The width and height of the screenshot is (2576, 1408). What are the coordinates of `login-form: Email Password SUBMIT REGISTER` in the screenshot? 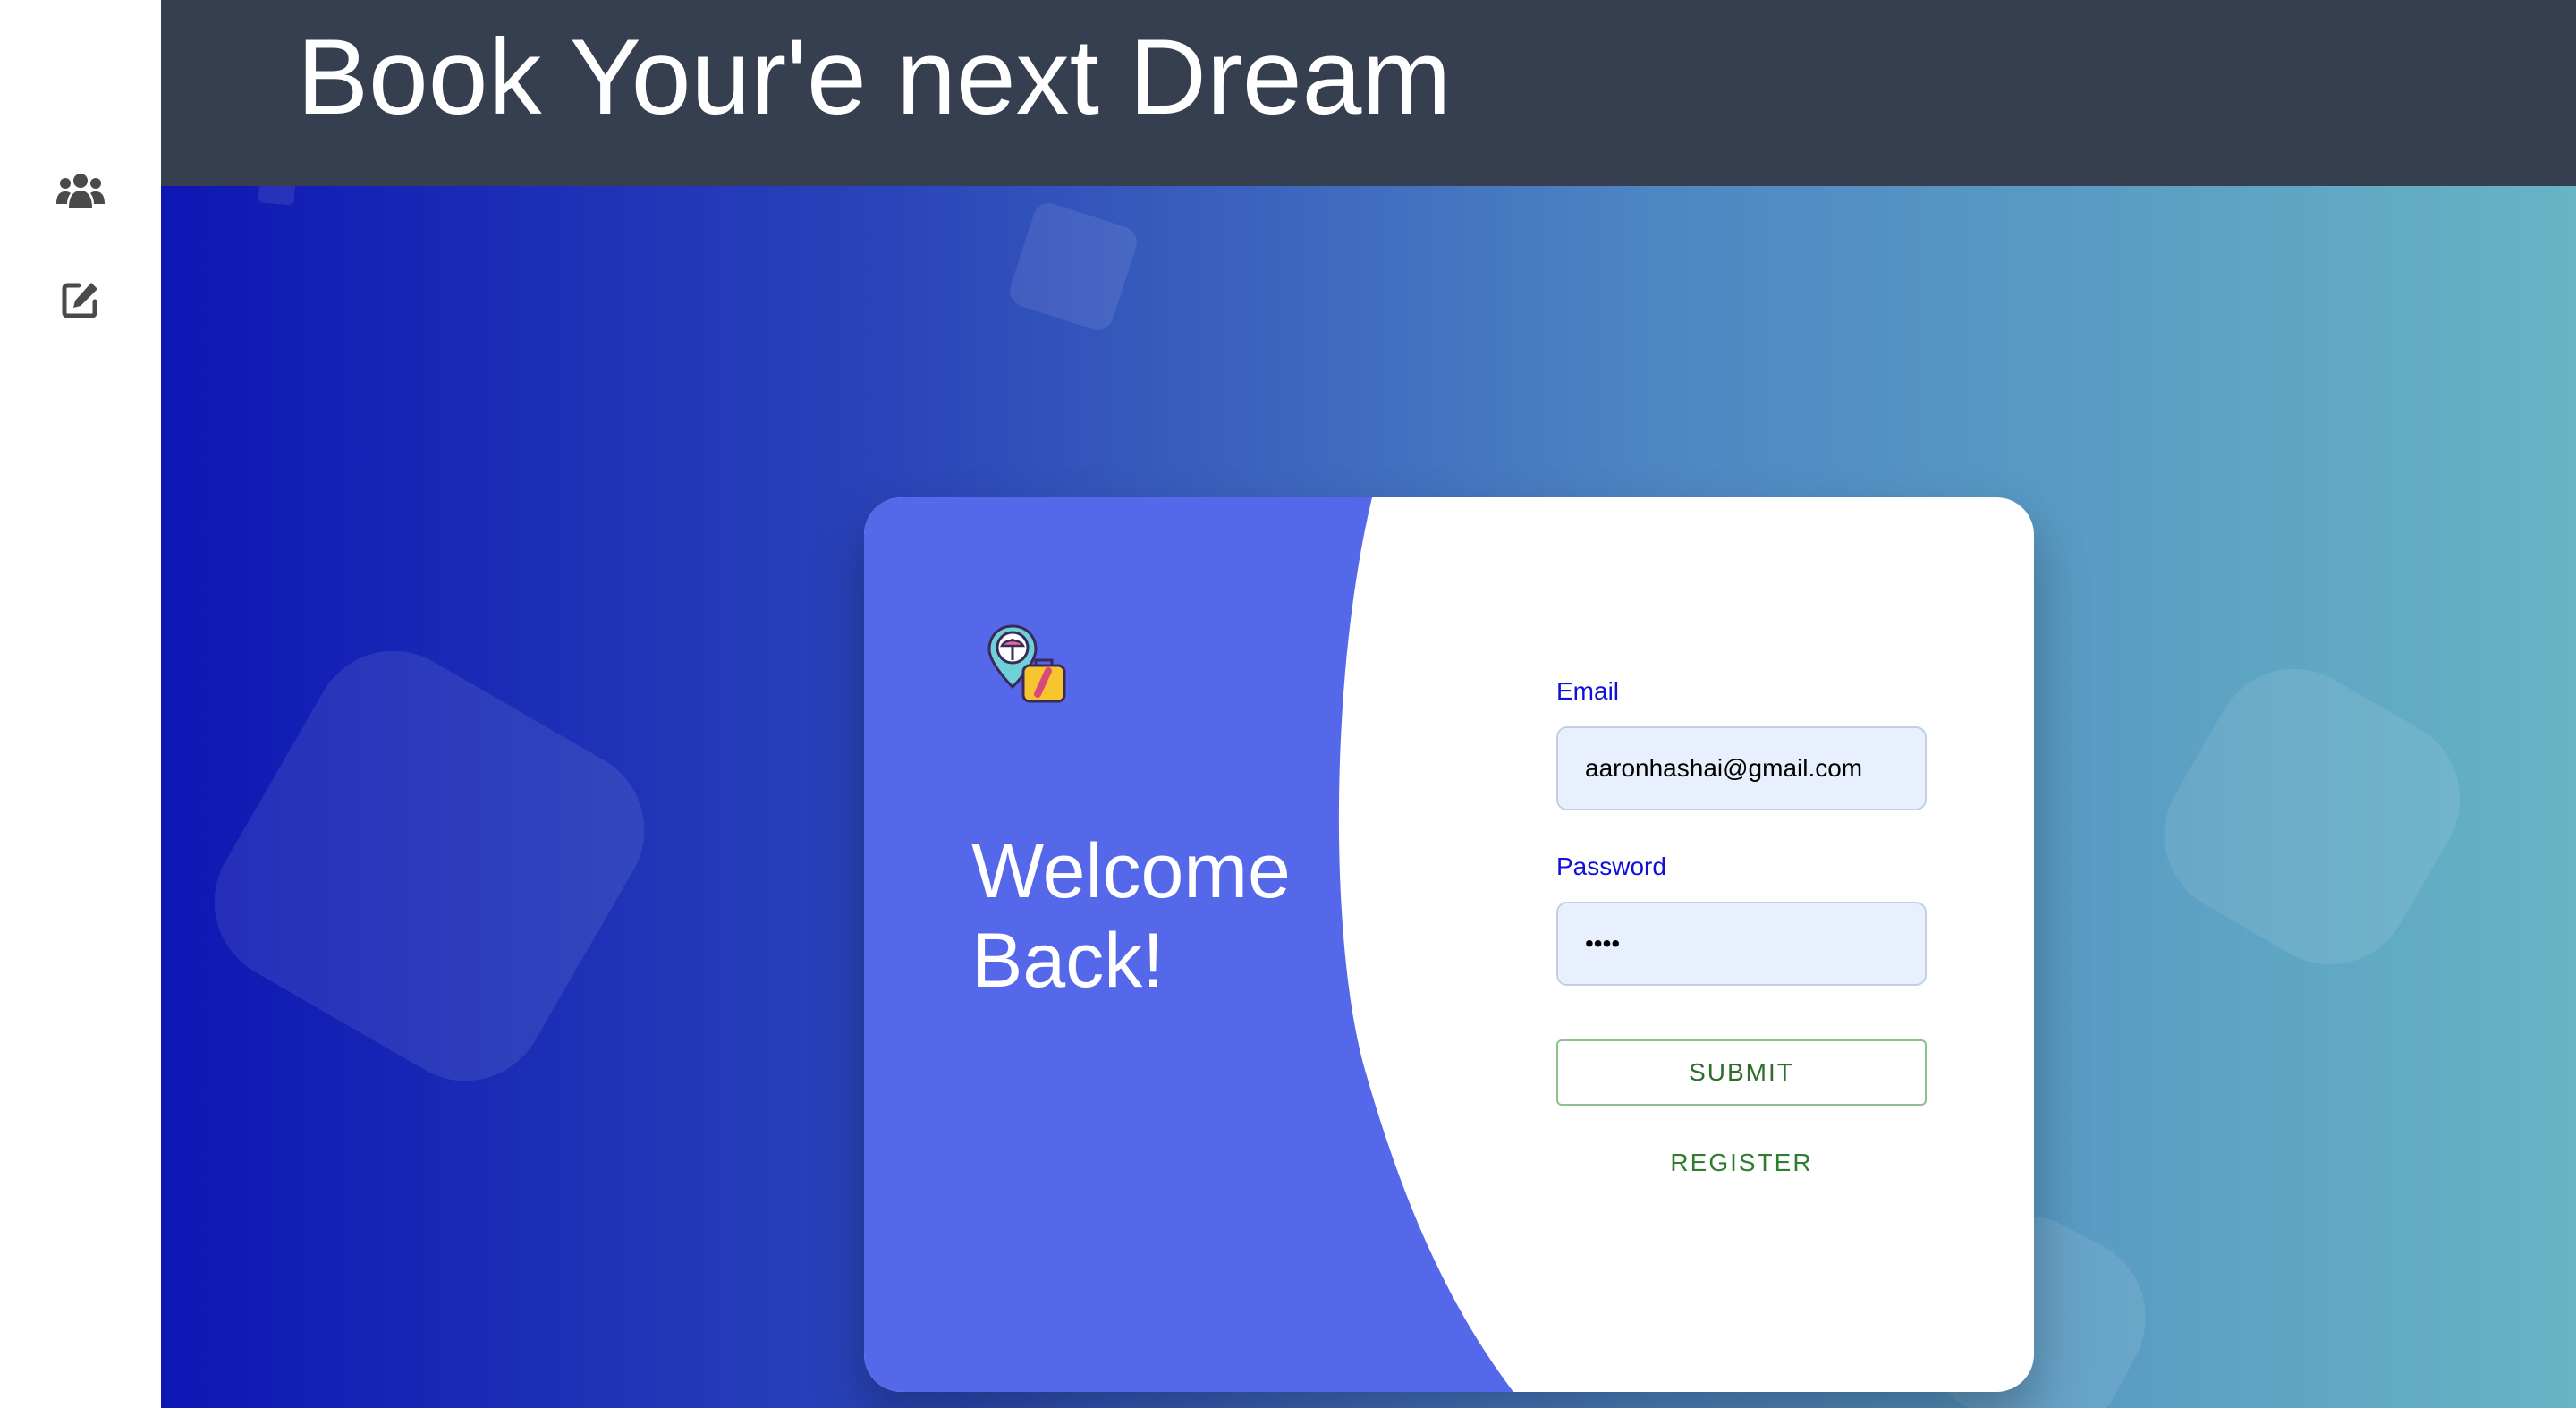 It's located at (1742, 926).